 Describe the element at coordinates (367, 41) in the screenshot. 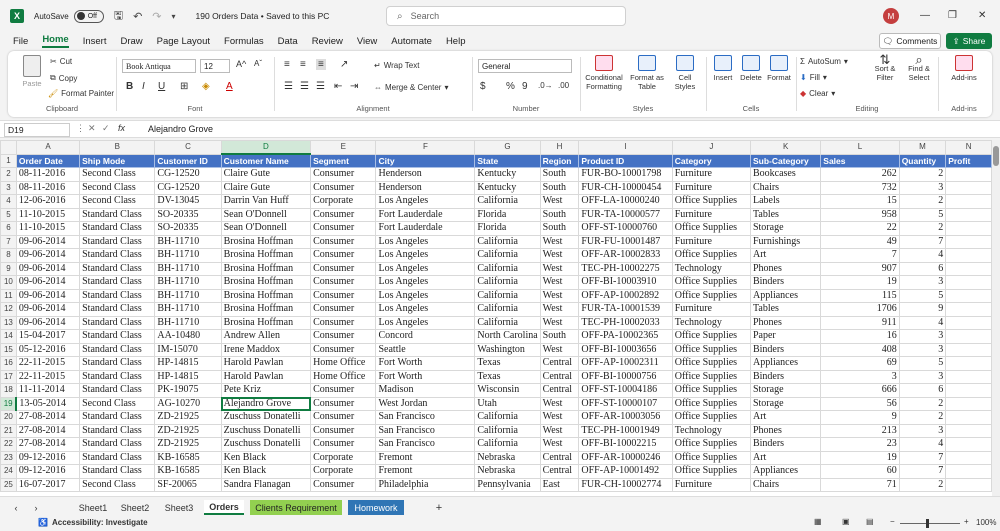

I see `menu-tab-view: View` at that location.